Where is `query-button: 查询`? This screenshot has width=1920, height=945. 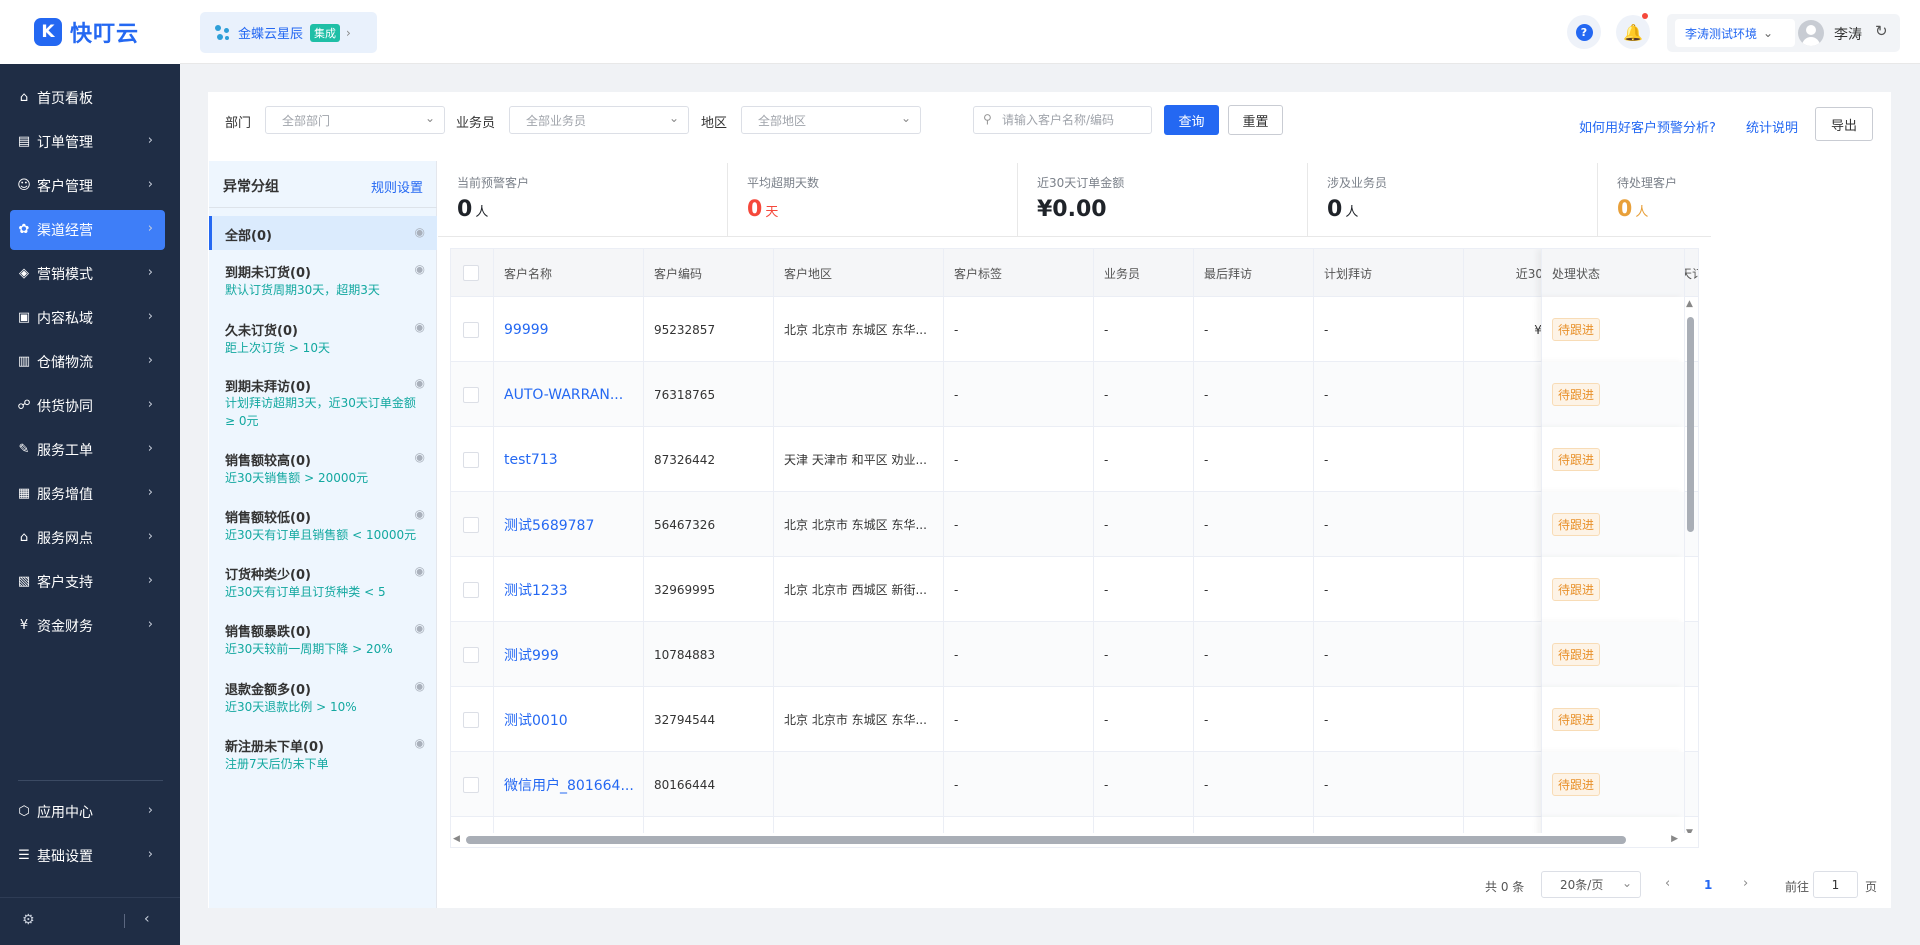 query-button: 查询 is located at coordinates (1191, 120).